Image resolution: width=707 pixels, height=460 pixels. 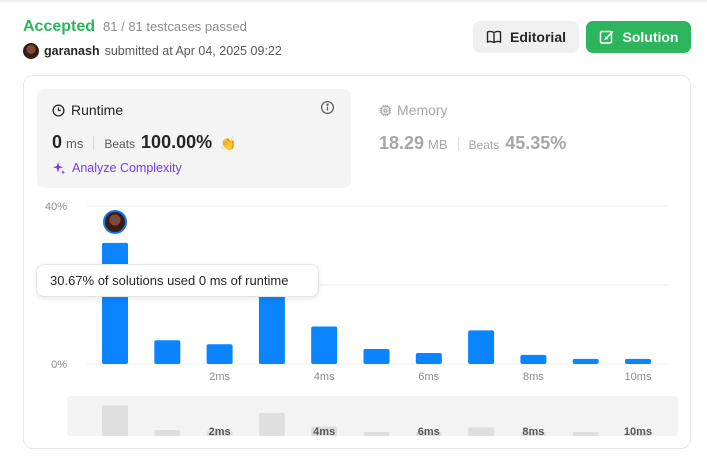 What do you see at coordinates (127, 168) in the screenshot?
I see `analyze-label: Analyze Complexity` at bounding box center [127, 168].